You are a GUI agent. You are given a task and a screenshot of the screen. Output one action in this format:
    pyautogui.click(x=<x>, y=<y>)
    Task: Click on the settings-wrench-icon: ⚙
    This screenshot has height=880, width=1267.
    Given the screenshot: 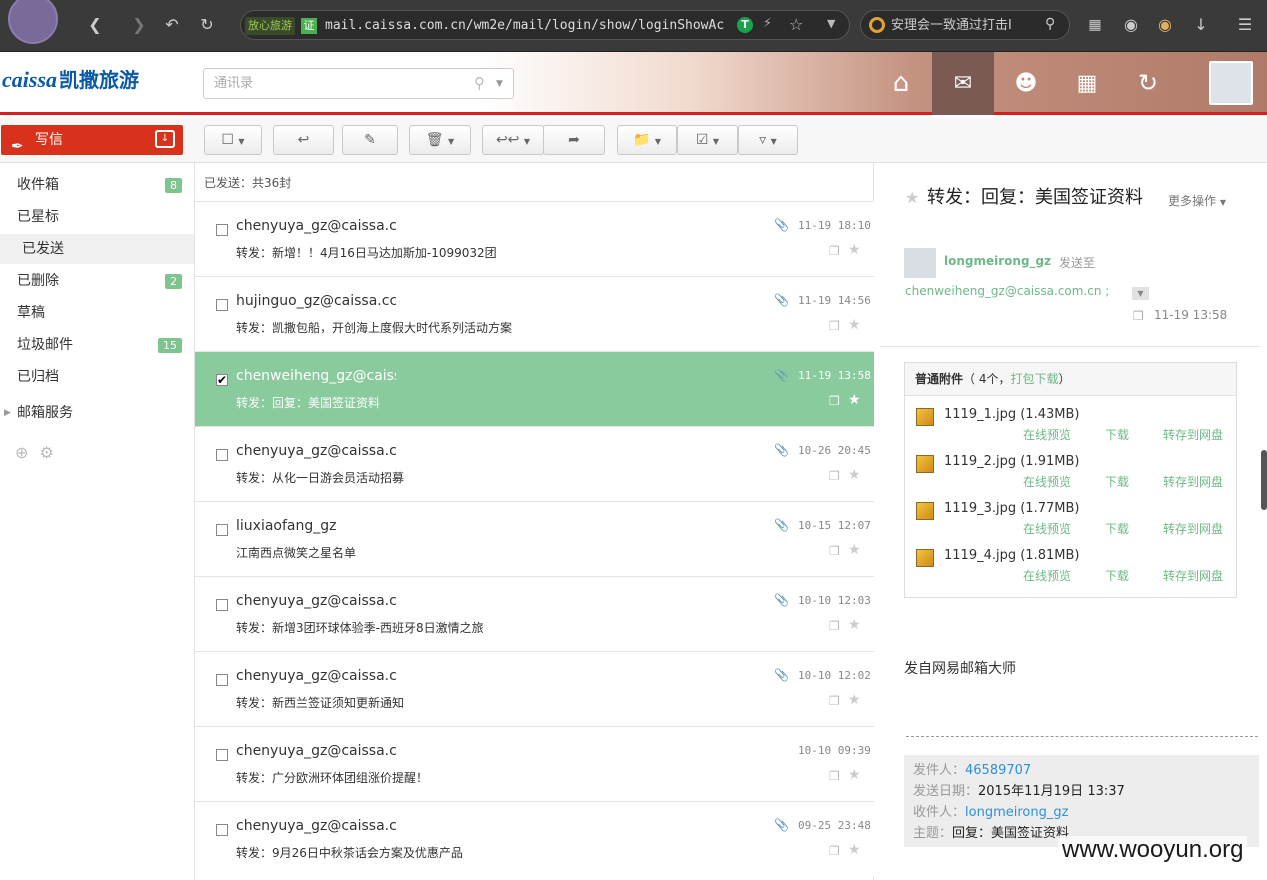 What is the action you would take?
    pyautogui.click(x=47, y=452)
    